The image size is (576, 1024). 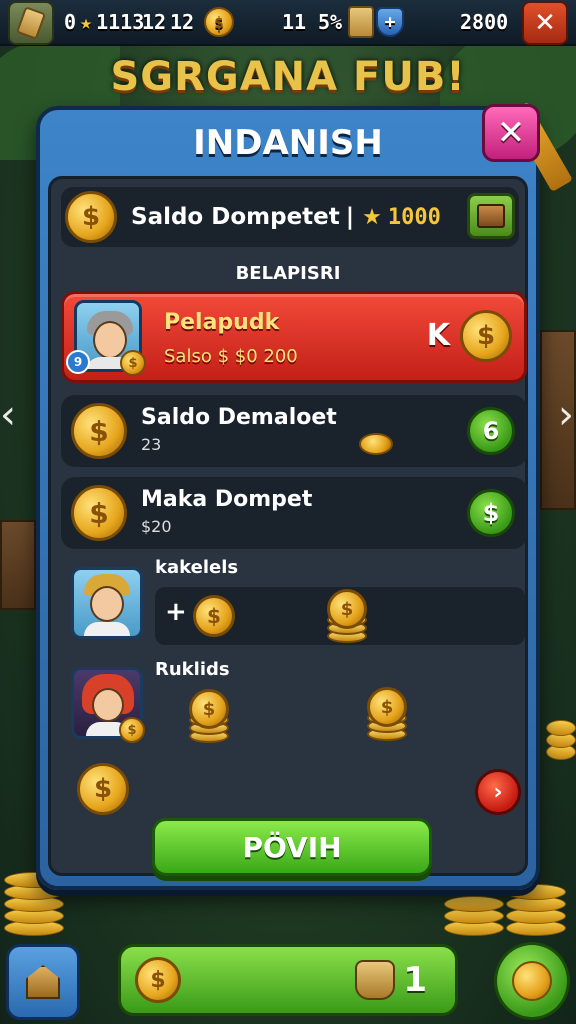 I want to click on bottom-nav: $ 1, so click(x=288, y=982).